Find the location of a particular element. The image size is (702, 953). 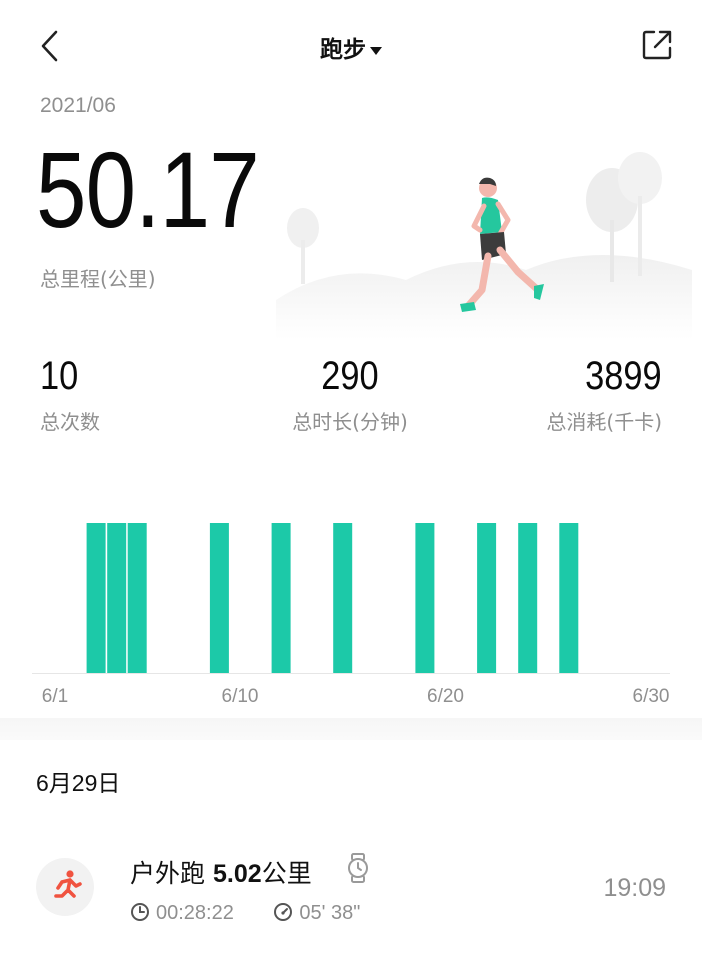

workout-record-item: 户外跑 5.02公里 00:28:22 05' 38" 19:09 is located at coordinates (351, 890).